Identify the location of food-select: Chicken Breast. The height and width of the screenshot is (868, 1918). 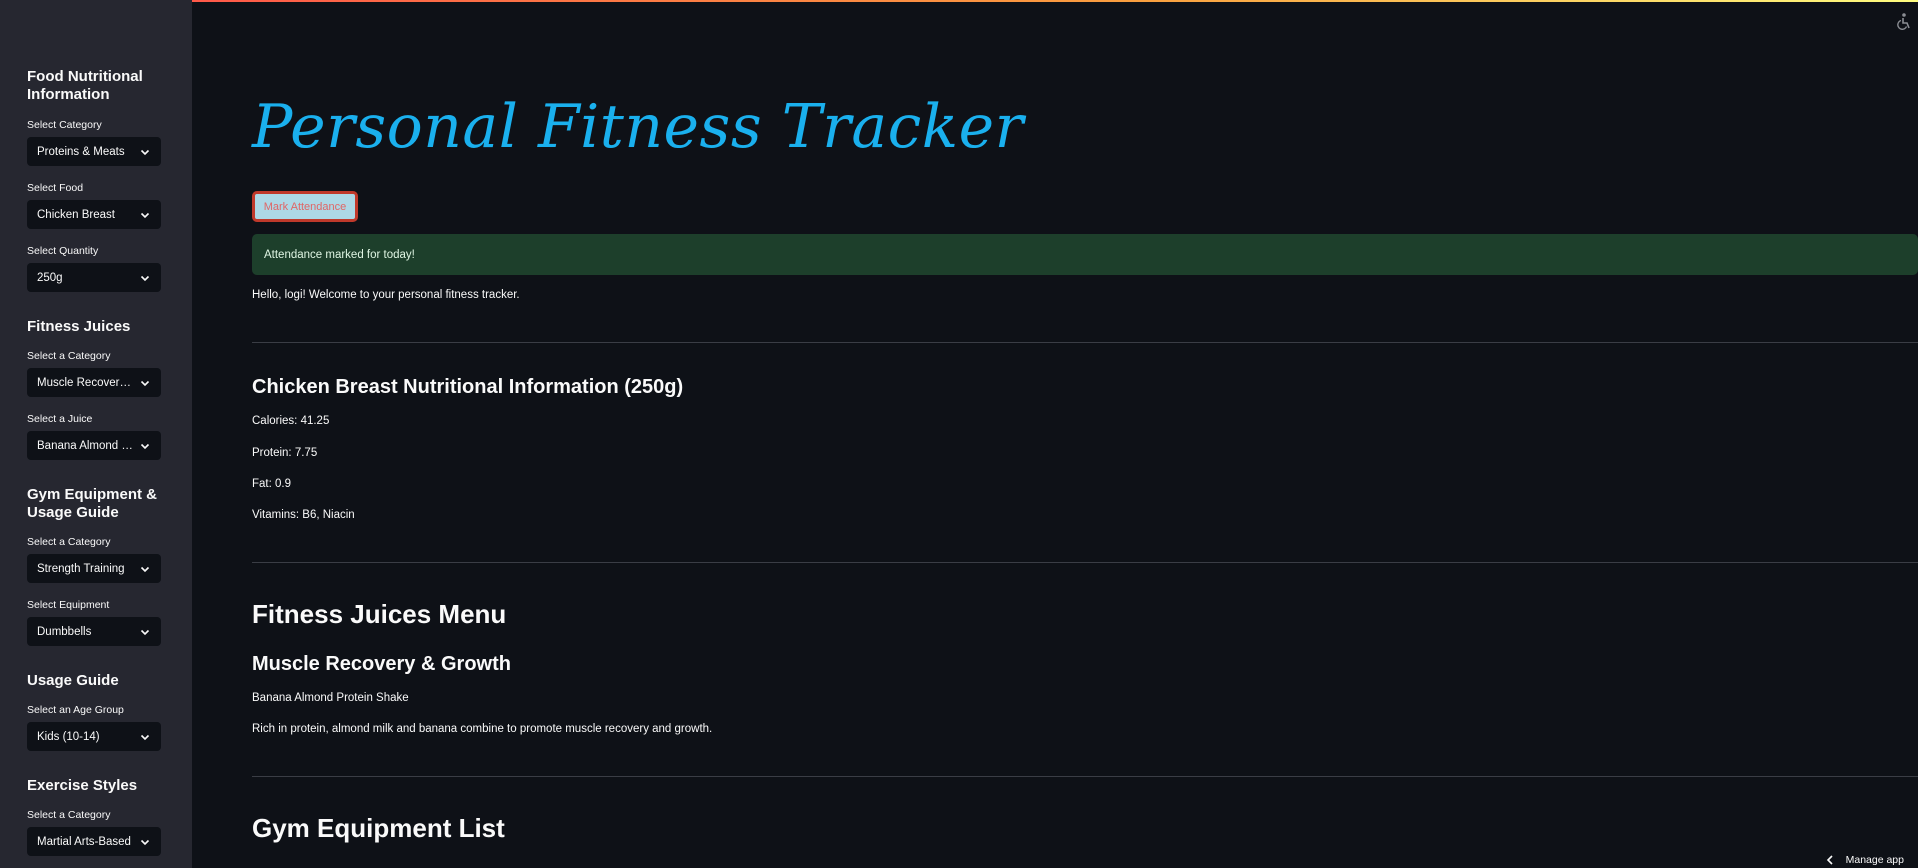
(94, 214).